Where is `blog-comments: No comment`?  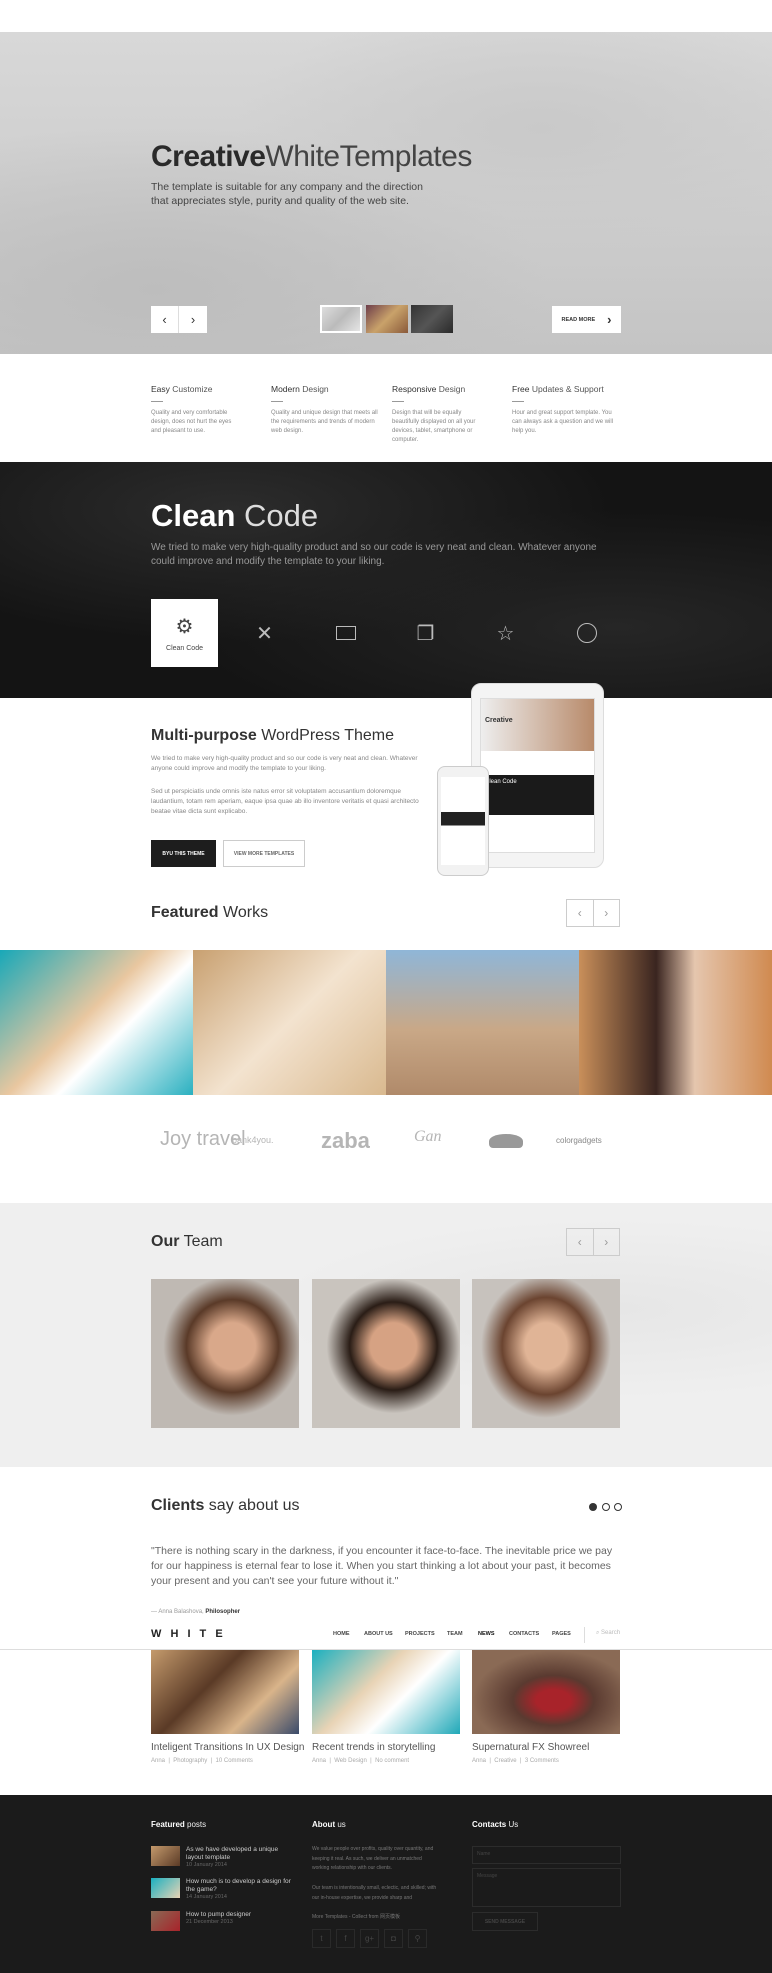
blog-comments: No comment is located at coordinates (392, 1761).